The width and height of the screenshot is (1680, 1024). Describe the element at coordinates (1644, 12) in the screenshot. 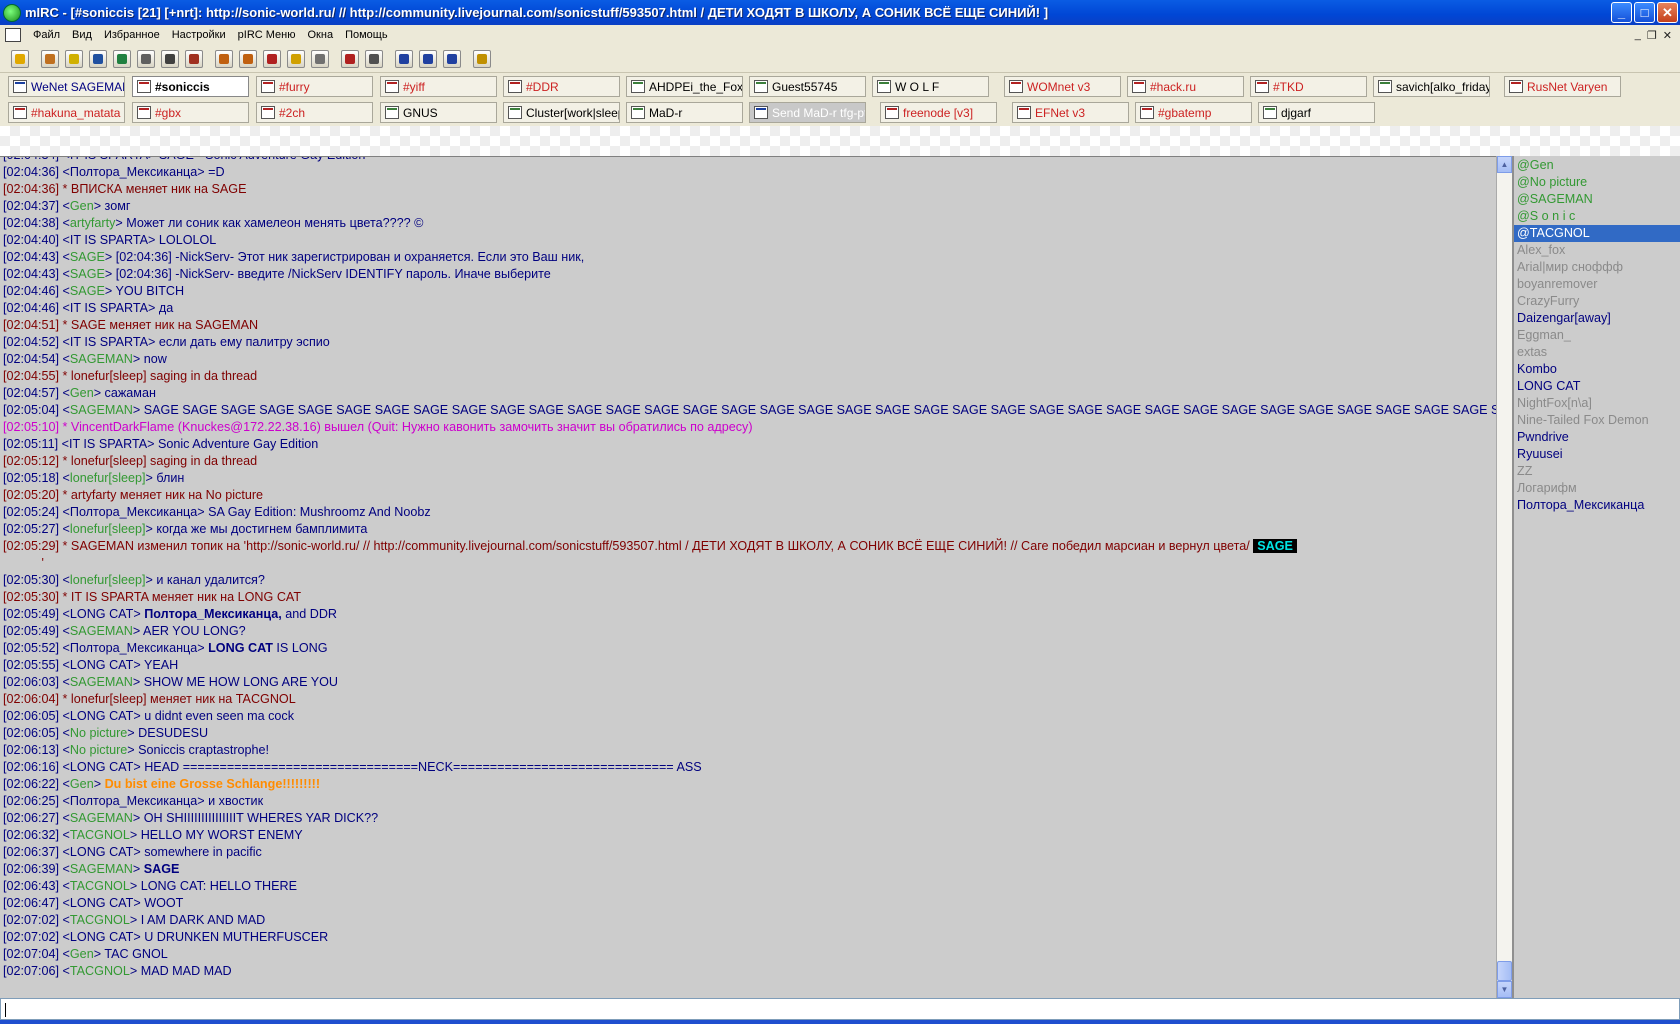

I see `maximize-button: □` at that location.